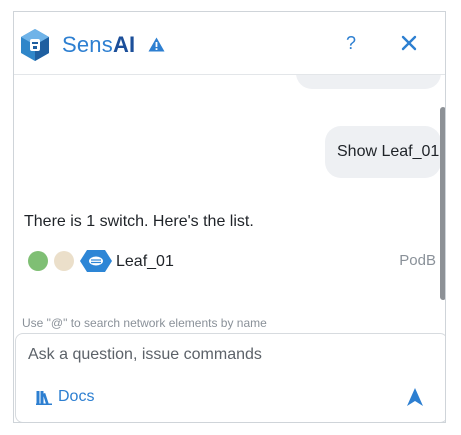 This screenshot has height=435, width=461. Describe the element at coordinates (351, 43) in the screenshot. I see `help-button: ?` at that location.